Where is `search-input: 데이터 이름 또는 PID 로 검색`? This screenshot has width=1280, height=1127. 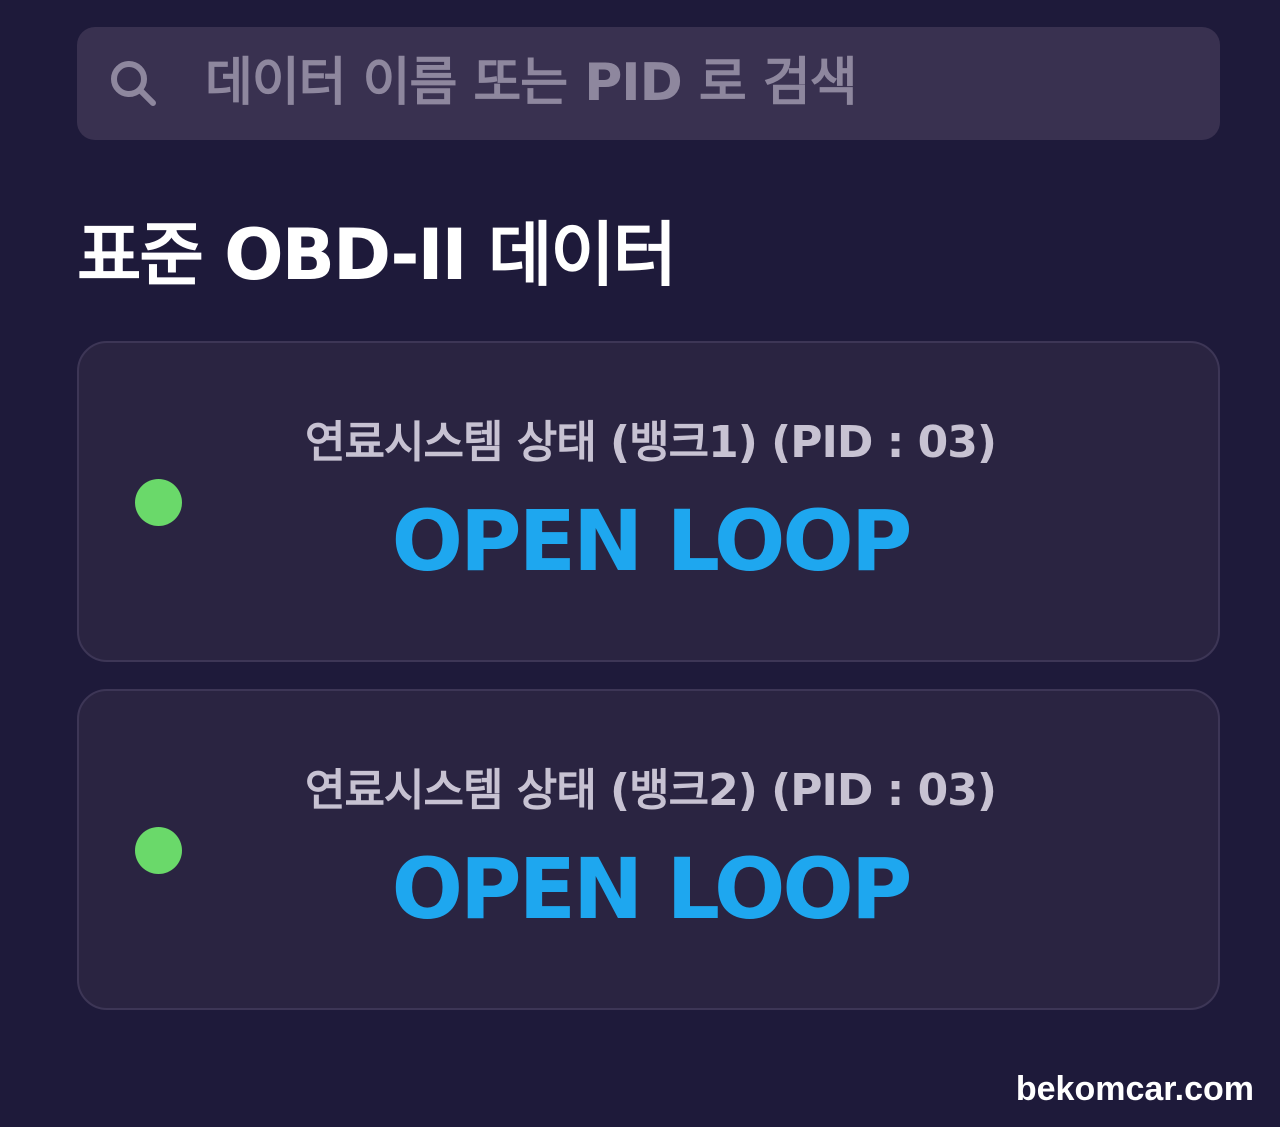 search-input: 데이터 이름 또는 PID 로 검색 is located at coordinates (531, 83).